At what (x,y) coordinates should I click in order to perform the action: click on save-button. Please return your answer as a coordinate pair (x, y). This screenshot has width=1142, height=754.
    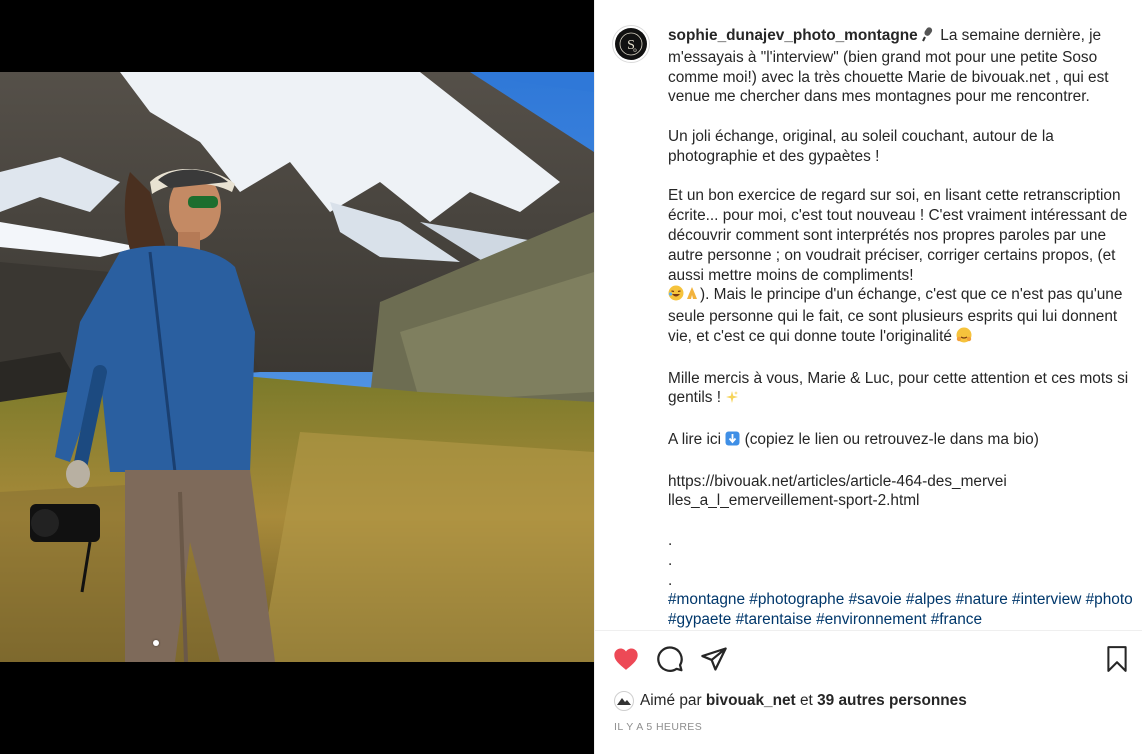
    Looking at the image, I should click on (1117, 661).